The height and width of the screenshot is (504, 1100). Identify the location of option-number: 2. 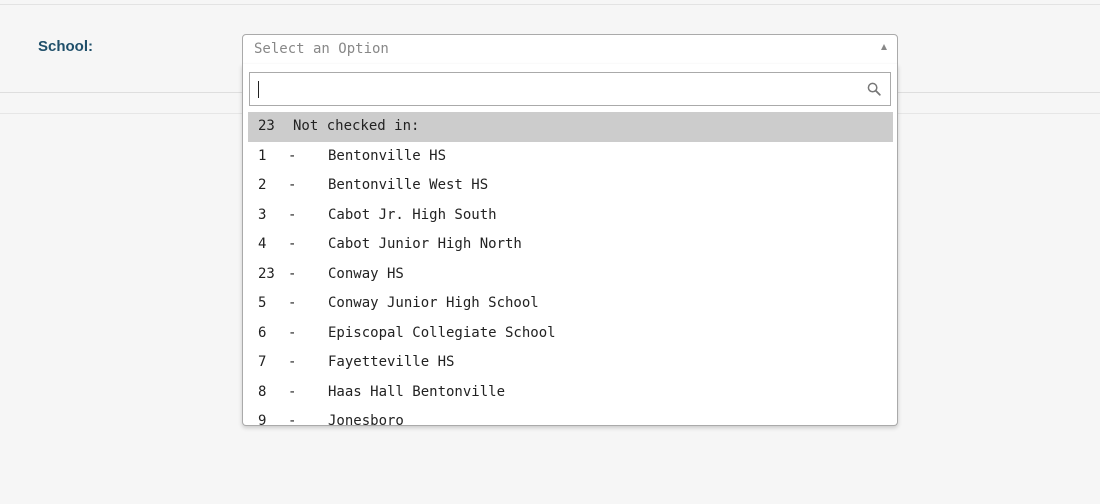
(262, 185).